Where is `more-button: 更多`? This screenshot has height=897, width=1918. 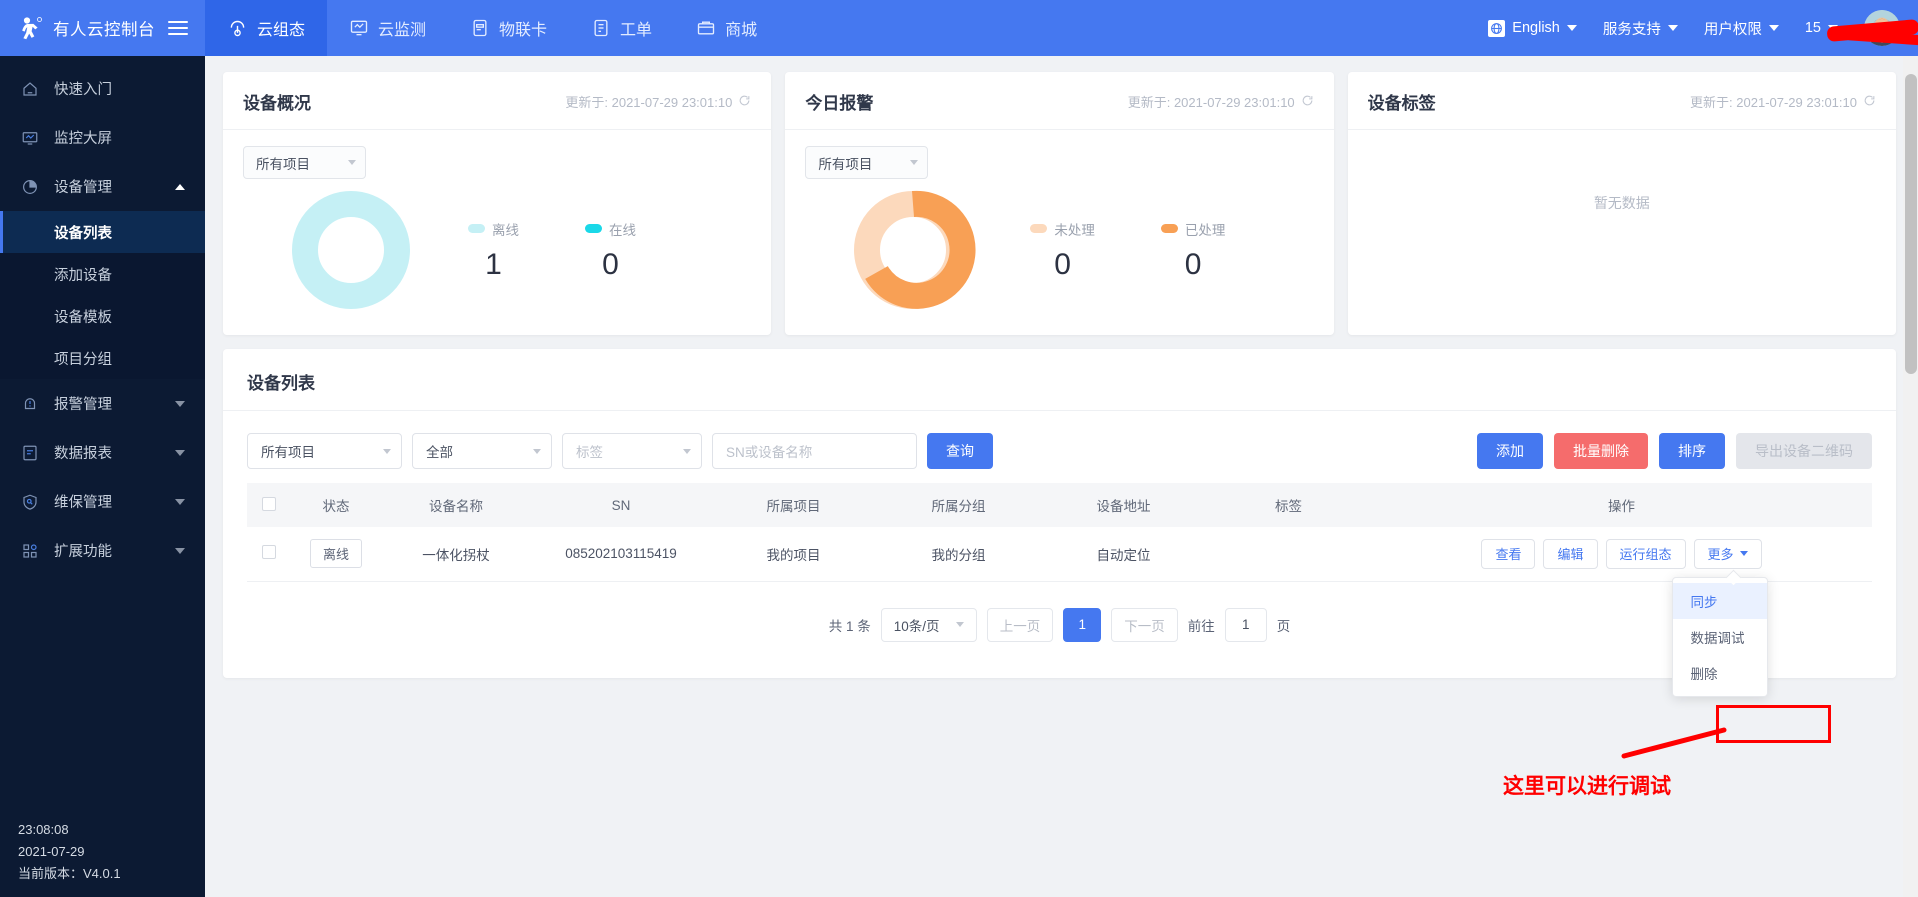
more-button: 更多 is located at coordinates (1727, 553).